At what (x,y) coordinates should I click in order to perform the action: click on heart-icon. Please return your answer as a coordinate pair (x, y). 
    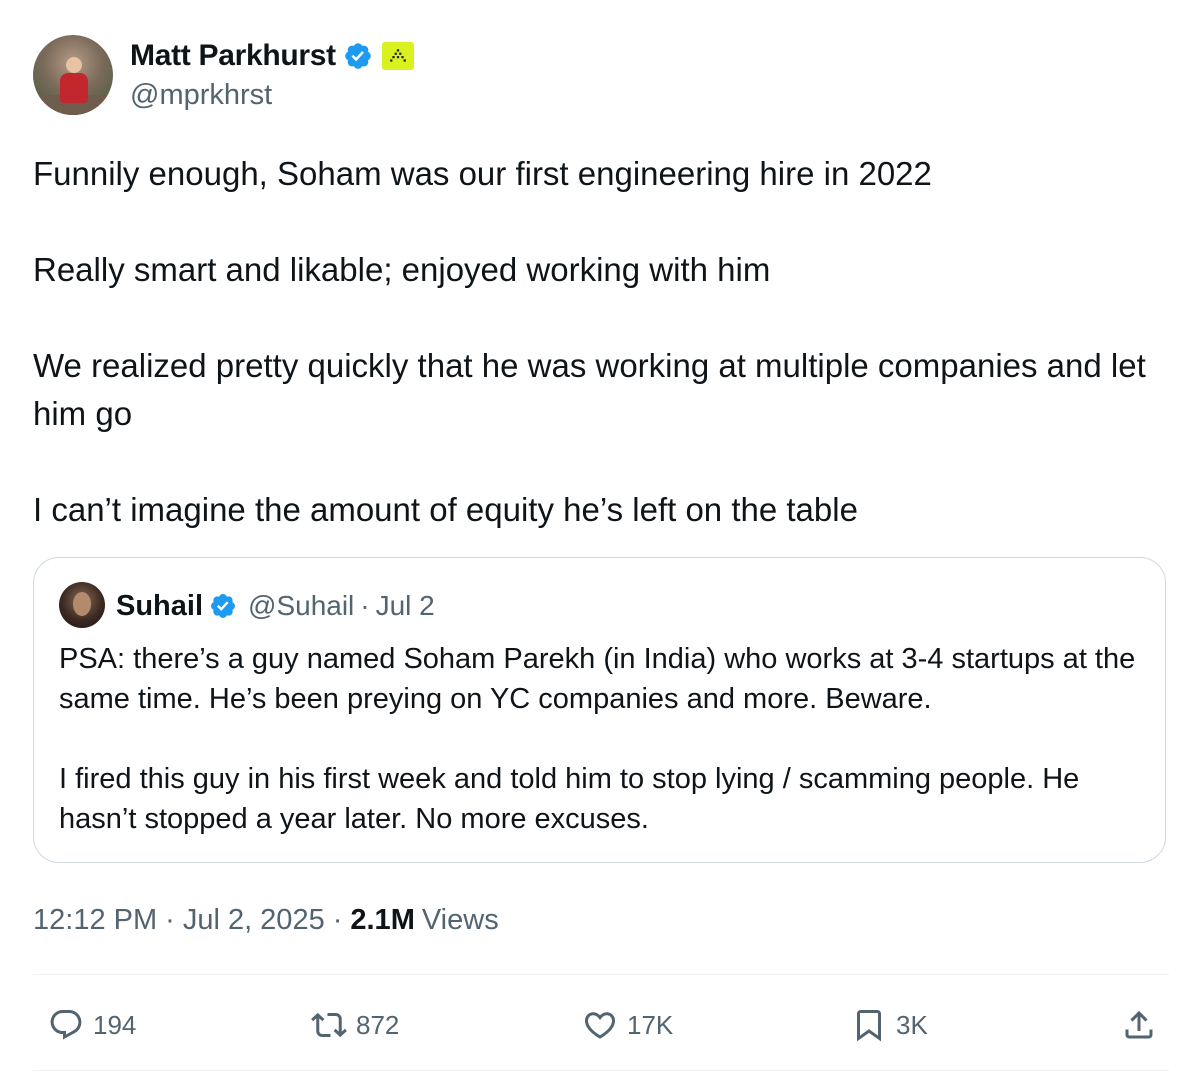
    Looking at the image, I should click on (600, 1025).